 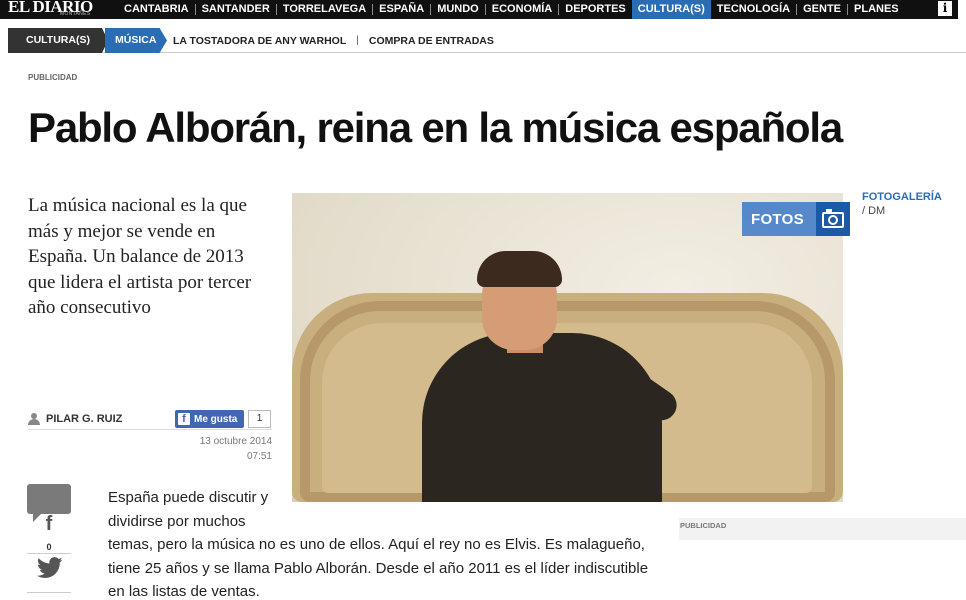 What do you see at coordinates (49, 547) in the screenshot?
I see `facebook-share-count: 0` at bounding box center [49, 547].